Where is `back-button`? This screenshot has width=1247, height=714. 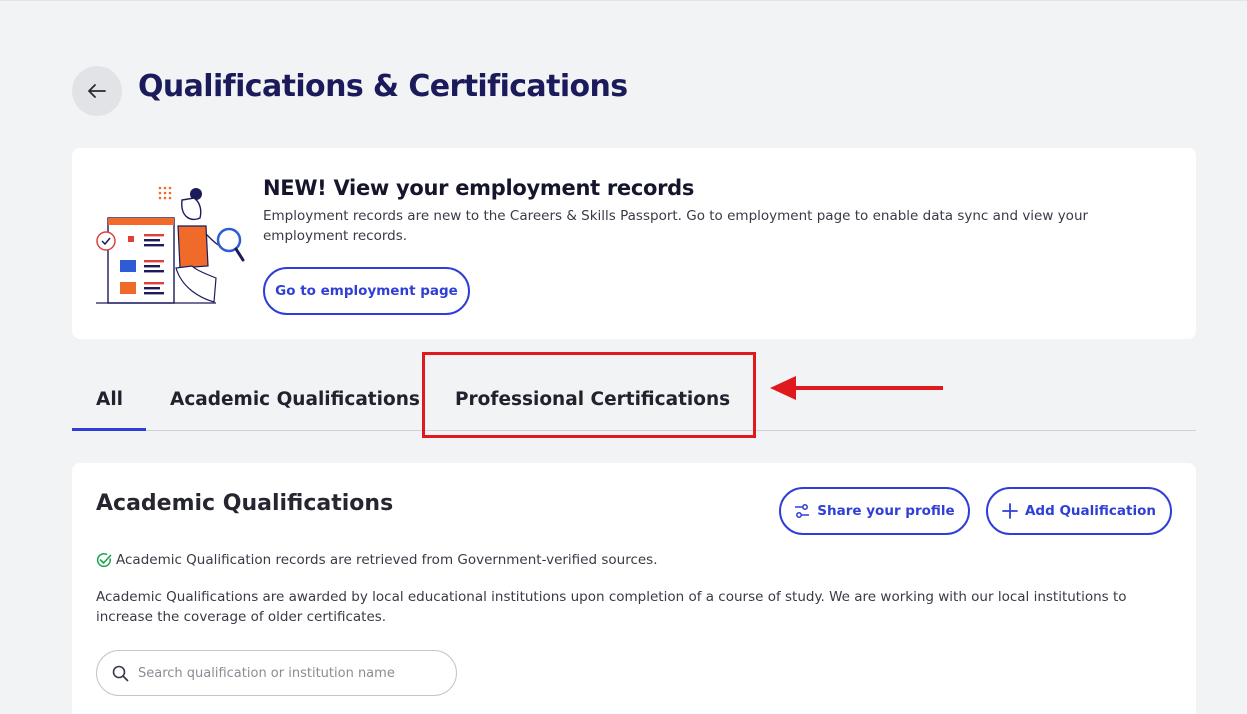
back-button is located at coordinates (97, 91).